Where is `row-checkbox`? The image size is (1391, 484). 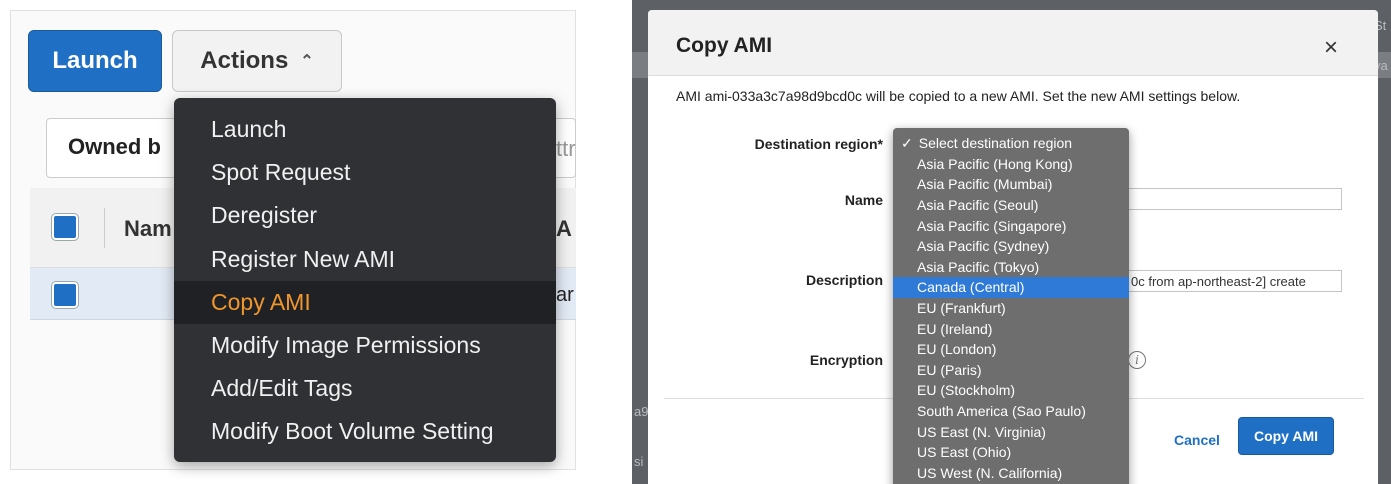
row-checkbox is located at coordinates (65, 295).